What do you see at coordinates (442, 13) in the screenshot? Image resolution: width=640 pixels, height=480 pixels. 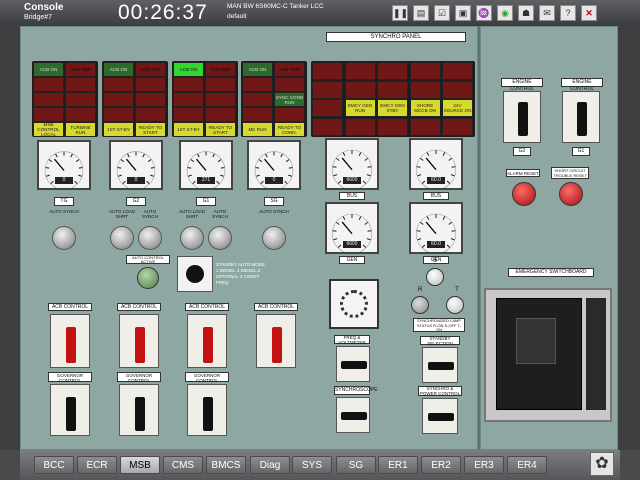 I see `checklist-icon: ☑` at bounding box center [442, 13].